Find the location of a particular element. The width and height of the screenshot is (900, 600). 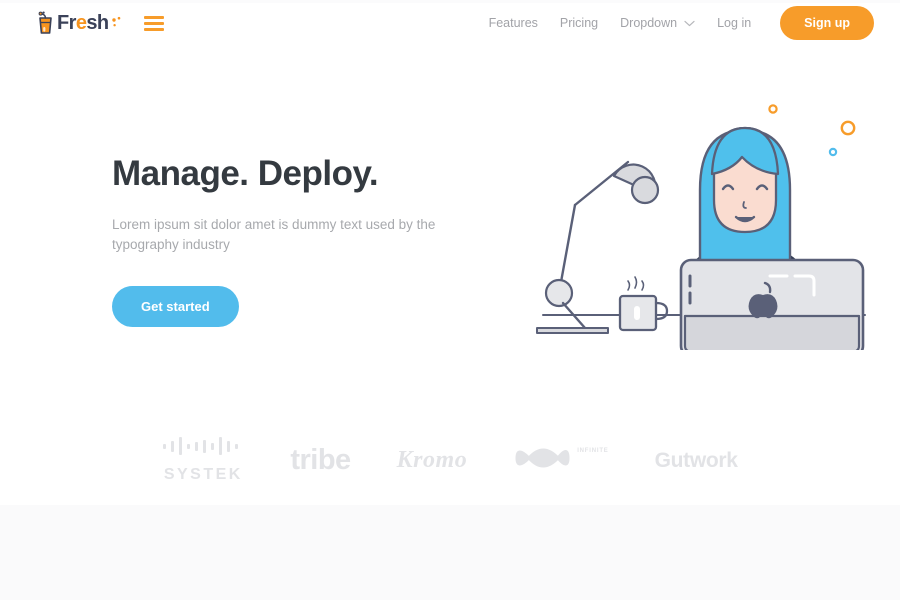

partner-logo-gutwork: Gutwork is located at coordinates (696, 460).